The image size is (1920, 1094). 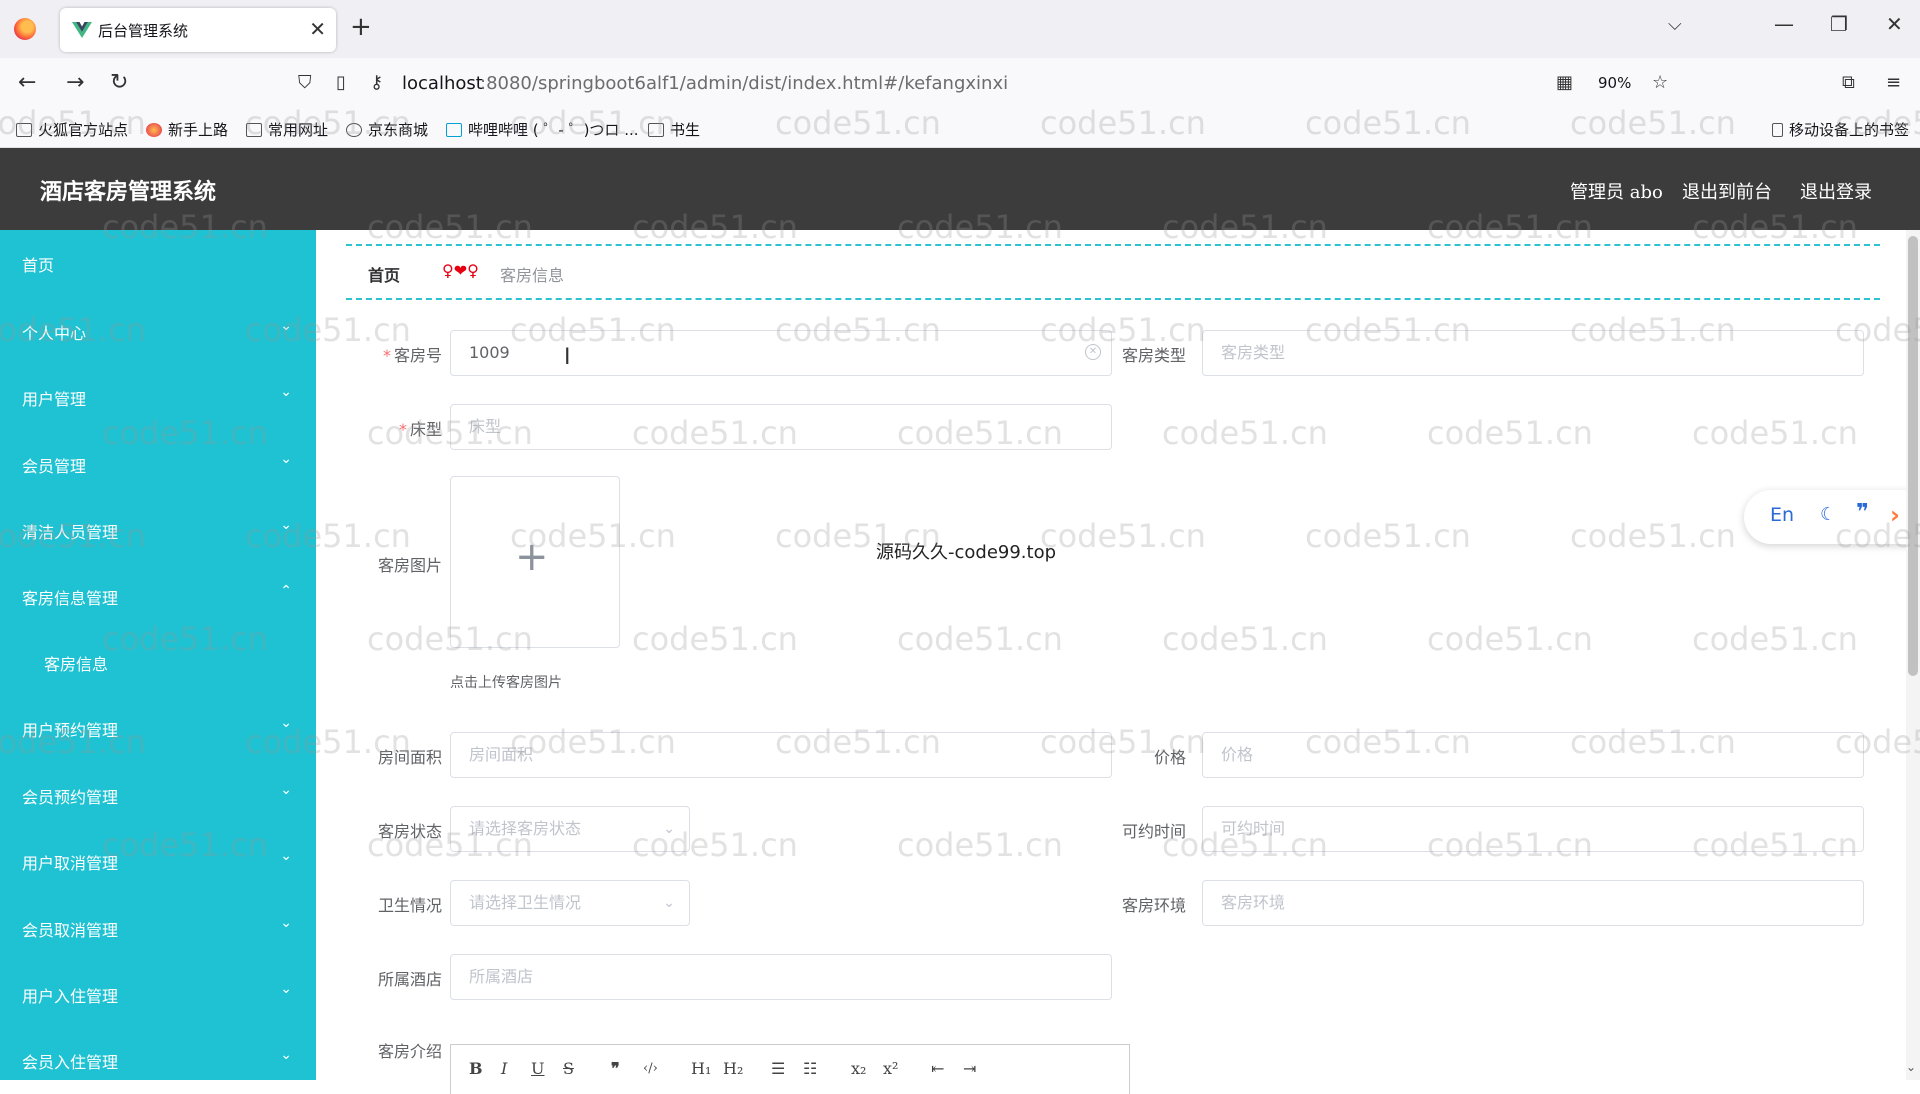 I want to click on environment-input, so click(x=1510, y=902).